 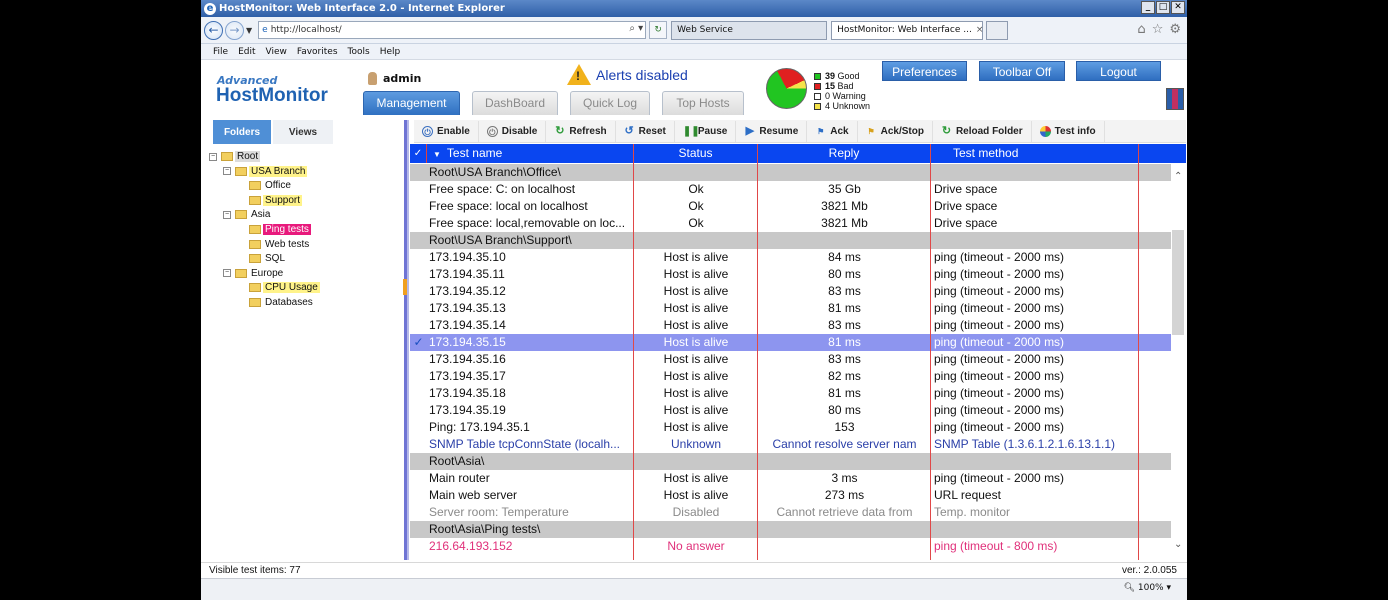 I want to click on reset-button: ↺ Reset, so click(x=645, y=131).